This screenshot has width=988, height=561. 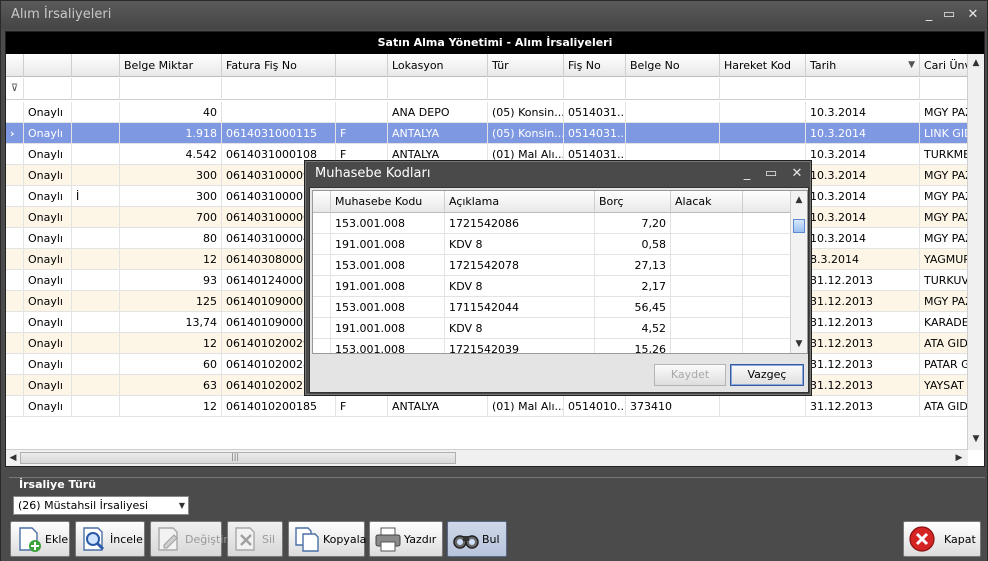 I want to click on cell-miktar: 4.542, so click(x=171, y=154).